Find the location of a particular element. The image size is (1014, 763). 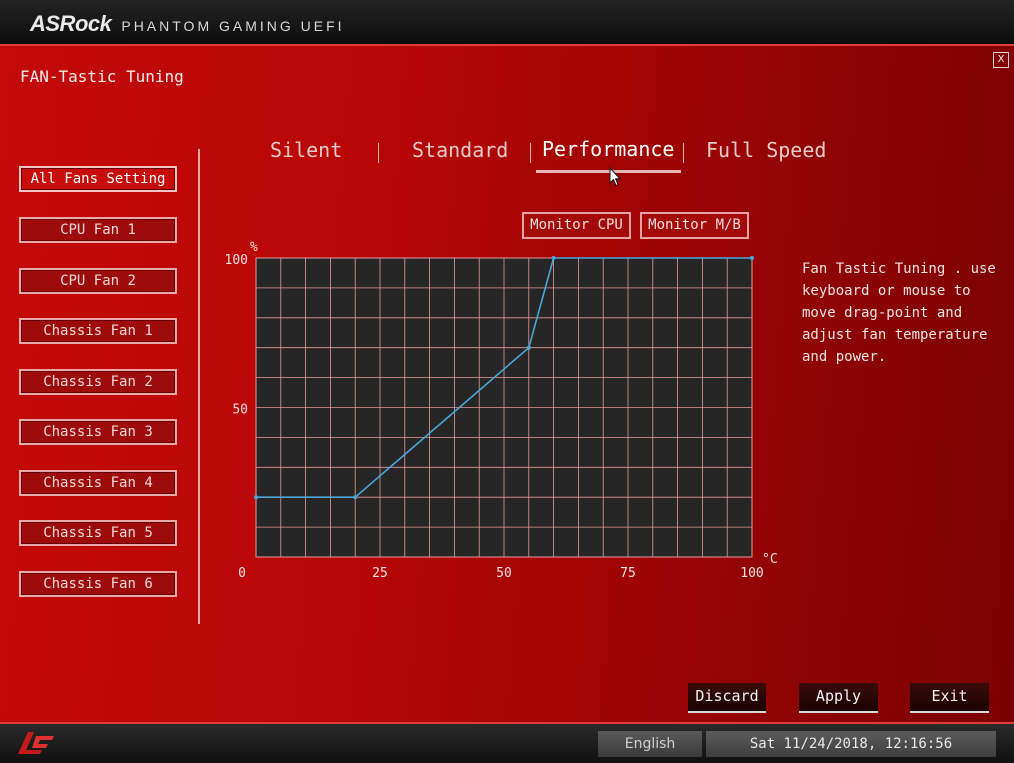

sidebar-item-chassis-fan-2: Chassis Fan 2 is located at coordinates (98, 382).